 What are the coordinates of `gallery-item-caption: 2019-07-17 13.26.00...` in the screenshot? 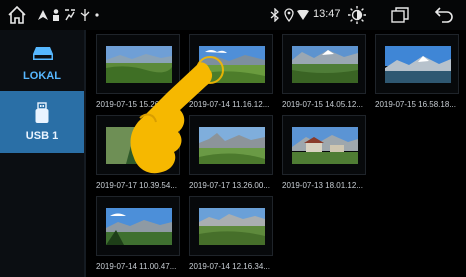 It's located at (229, 185).